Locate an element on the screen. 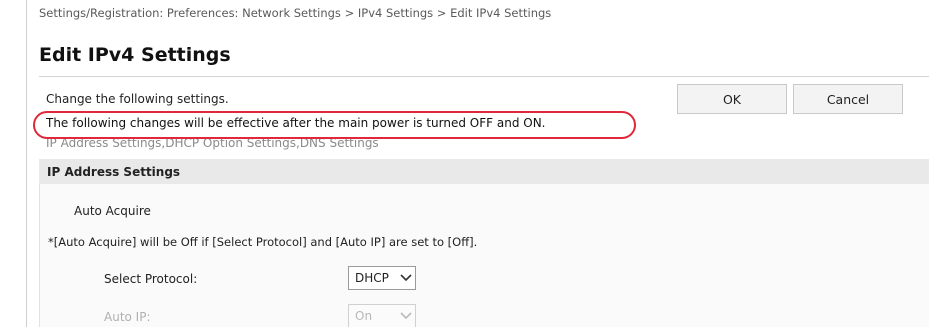  left-divider is located at coordinates (26, 163).